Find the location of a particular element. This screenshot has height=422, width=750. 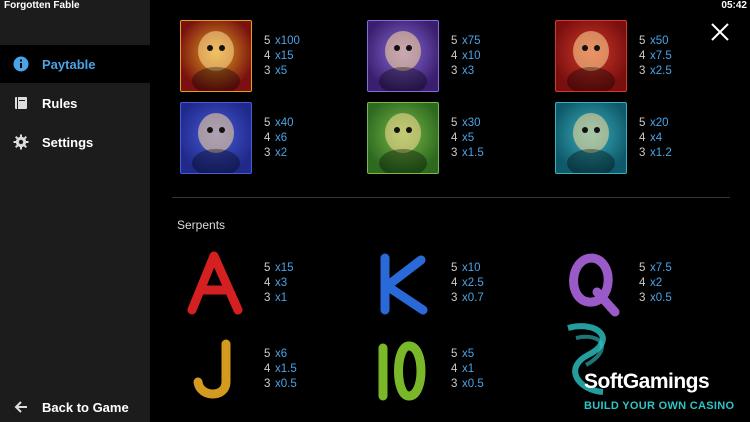

payout-multiplier: x20 is located at coordinates (659, 123).